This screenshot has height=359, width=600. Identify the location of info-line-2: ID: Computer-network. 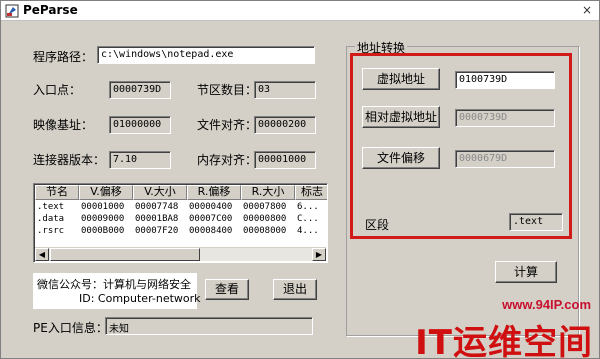
(140, 298).